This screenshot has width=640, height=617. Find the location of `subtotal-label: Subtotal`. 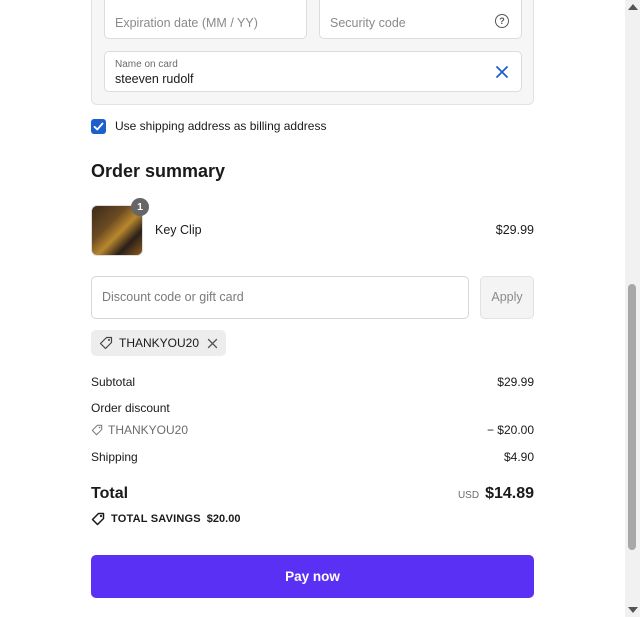

subtotal-label: Subtotal is located at coordinates (113, 382).